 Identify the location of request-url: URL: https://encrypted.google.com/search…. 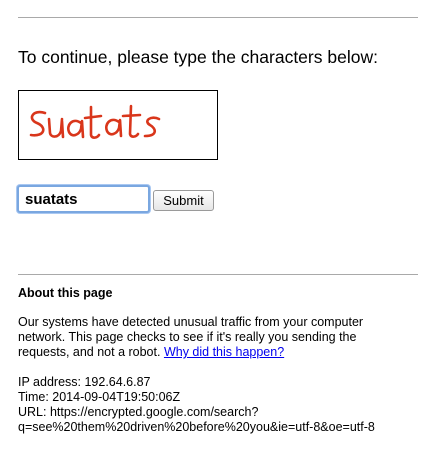
(138, 412).